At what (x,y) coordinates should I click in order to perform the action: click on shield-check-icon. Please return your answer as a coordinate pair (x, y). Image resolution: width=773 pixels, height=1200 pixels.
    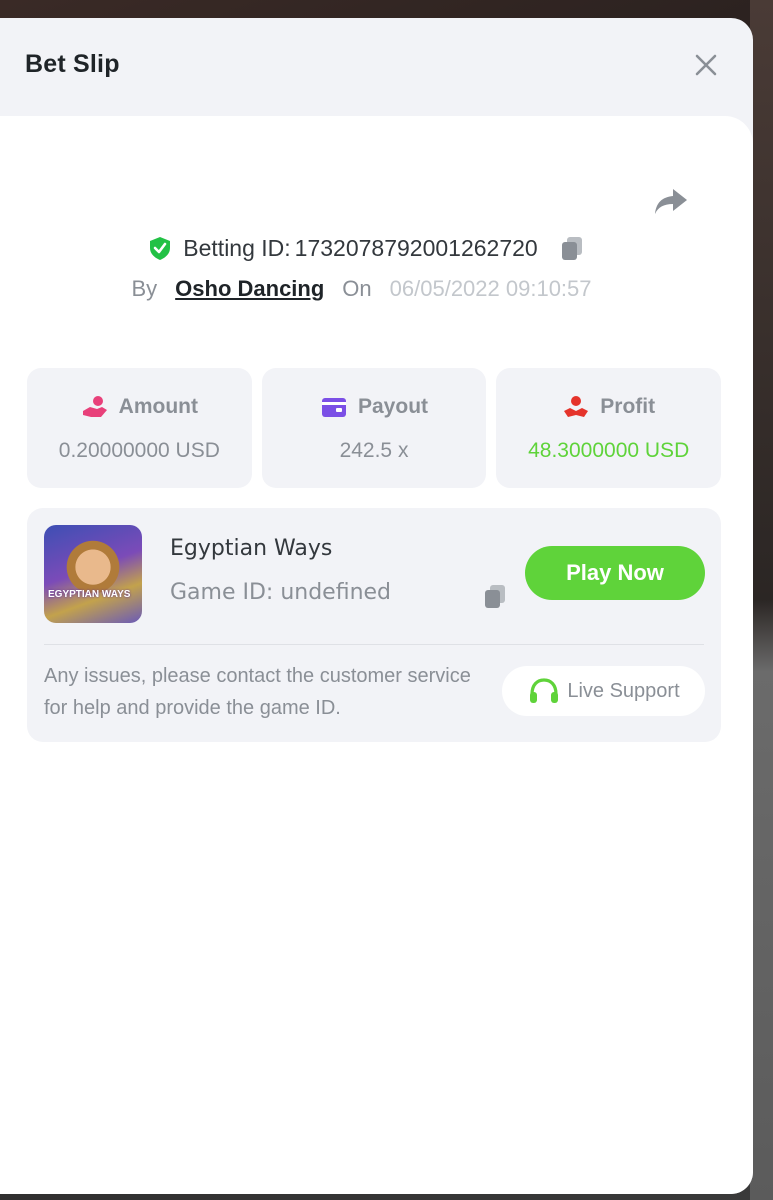
    Looking at the image, I should click on (160, 248).